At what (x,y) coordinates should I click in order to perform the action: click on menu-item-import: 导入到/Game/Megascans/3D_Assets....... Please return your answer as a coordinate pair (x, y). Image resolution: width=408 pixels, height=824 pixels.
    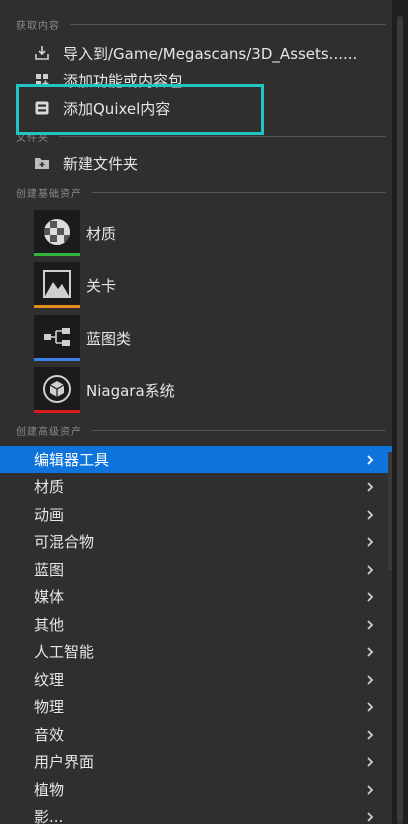
    Looking at the image, I should click on (196, 53).